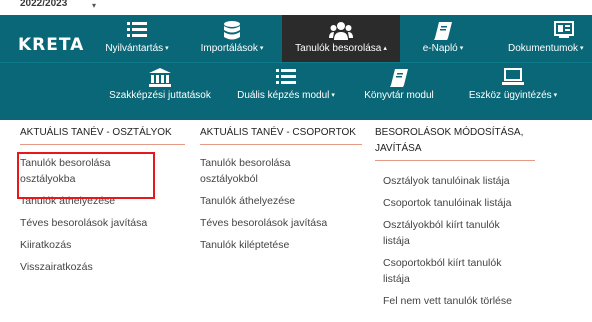 The height and width of the screenshot is (322, 592). Describe the element at coordinates (281, 245) in the screenshot. I see `menu-item-kileptetes: Tanulók kiléptetése` at that location.